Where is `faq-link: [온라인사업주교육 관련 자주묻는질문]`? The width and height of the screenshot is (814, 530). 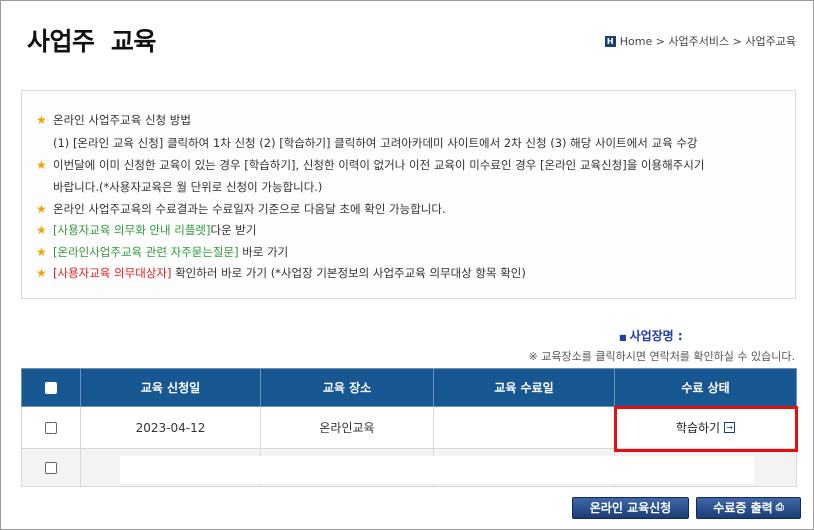 faq-link: [온라인사업주교육 관련 자주묻는질문] is located at coordinates (146, 252).